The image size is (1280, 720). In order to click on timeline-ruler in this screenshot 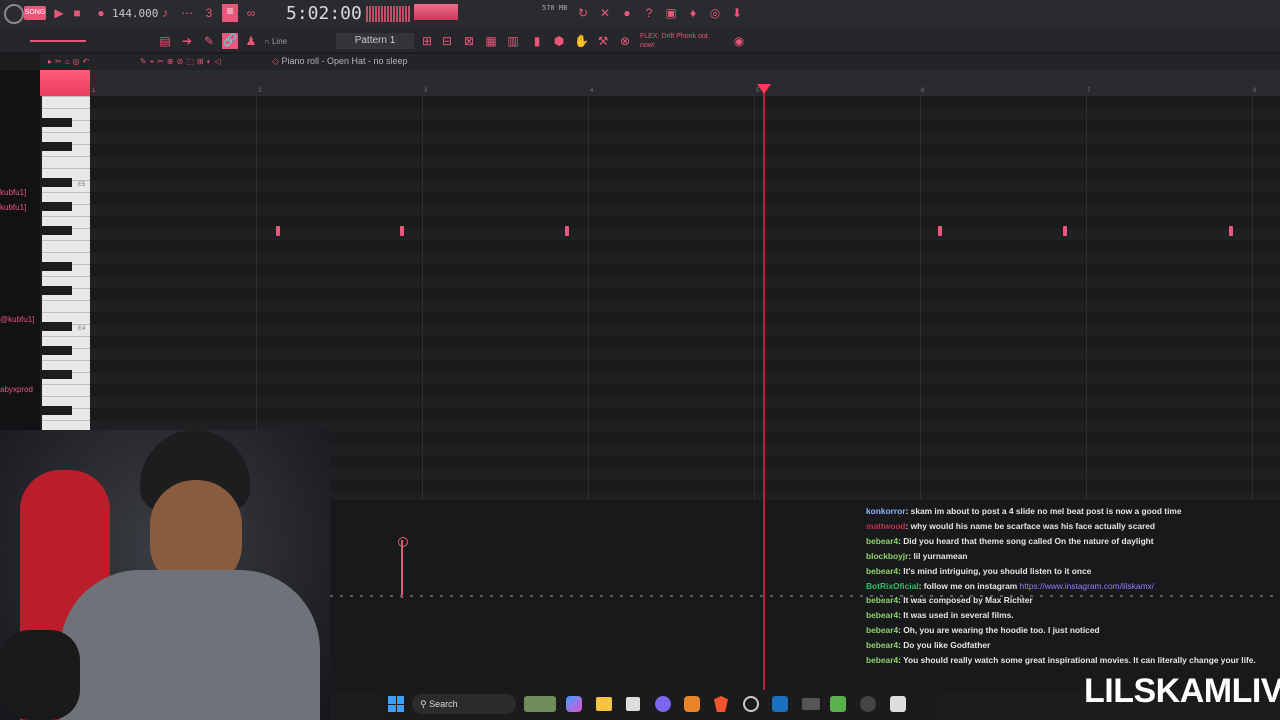, I will do `click(685, 83)`.